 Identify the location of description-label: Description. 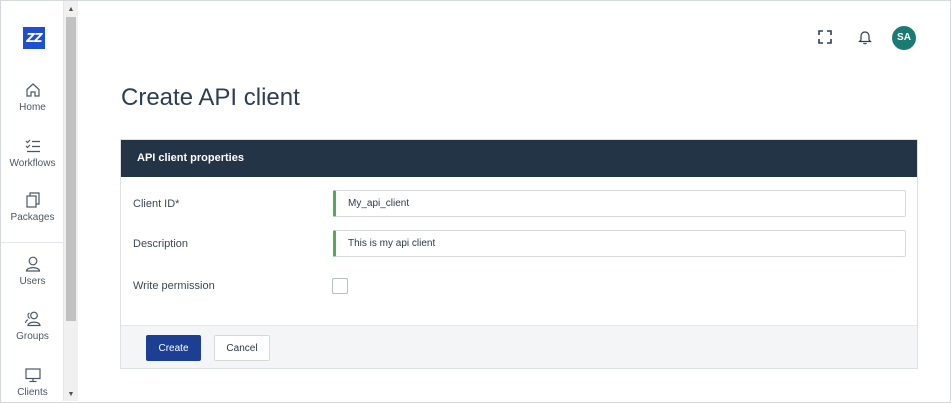
(161, 244).